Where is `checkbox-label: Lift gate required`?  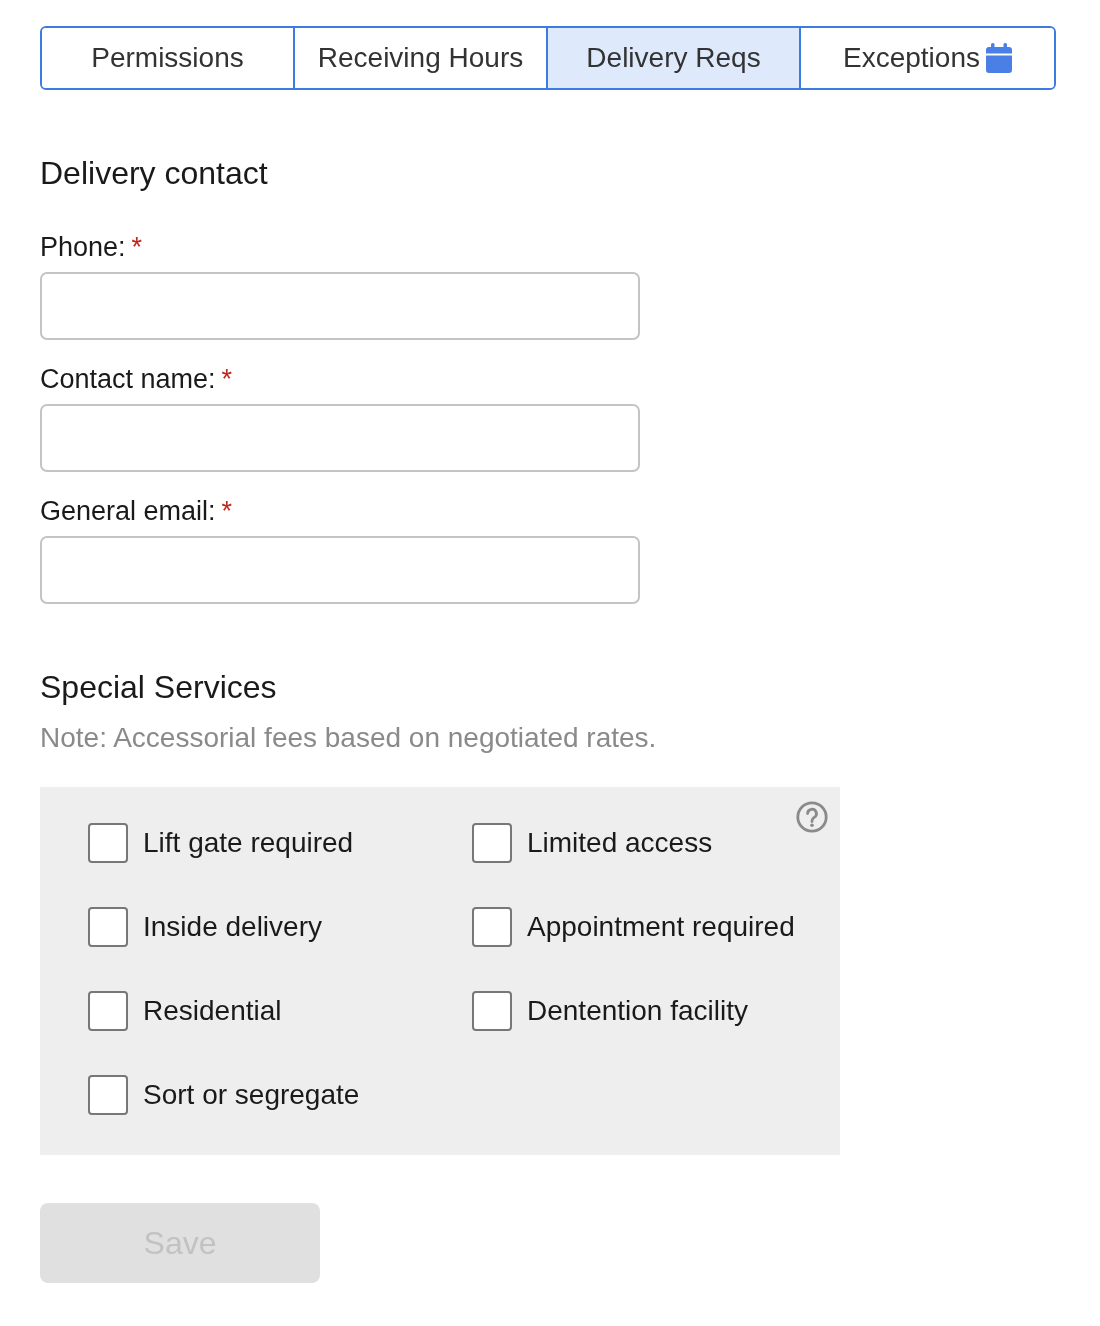
checkbox-label: Lift gate required is located at coordinates (248, 843).